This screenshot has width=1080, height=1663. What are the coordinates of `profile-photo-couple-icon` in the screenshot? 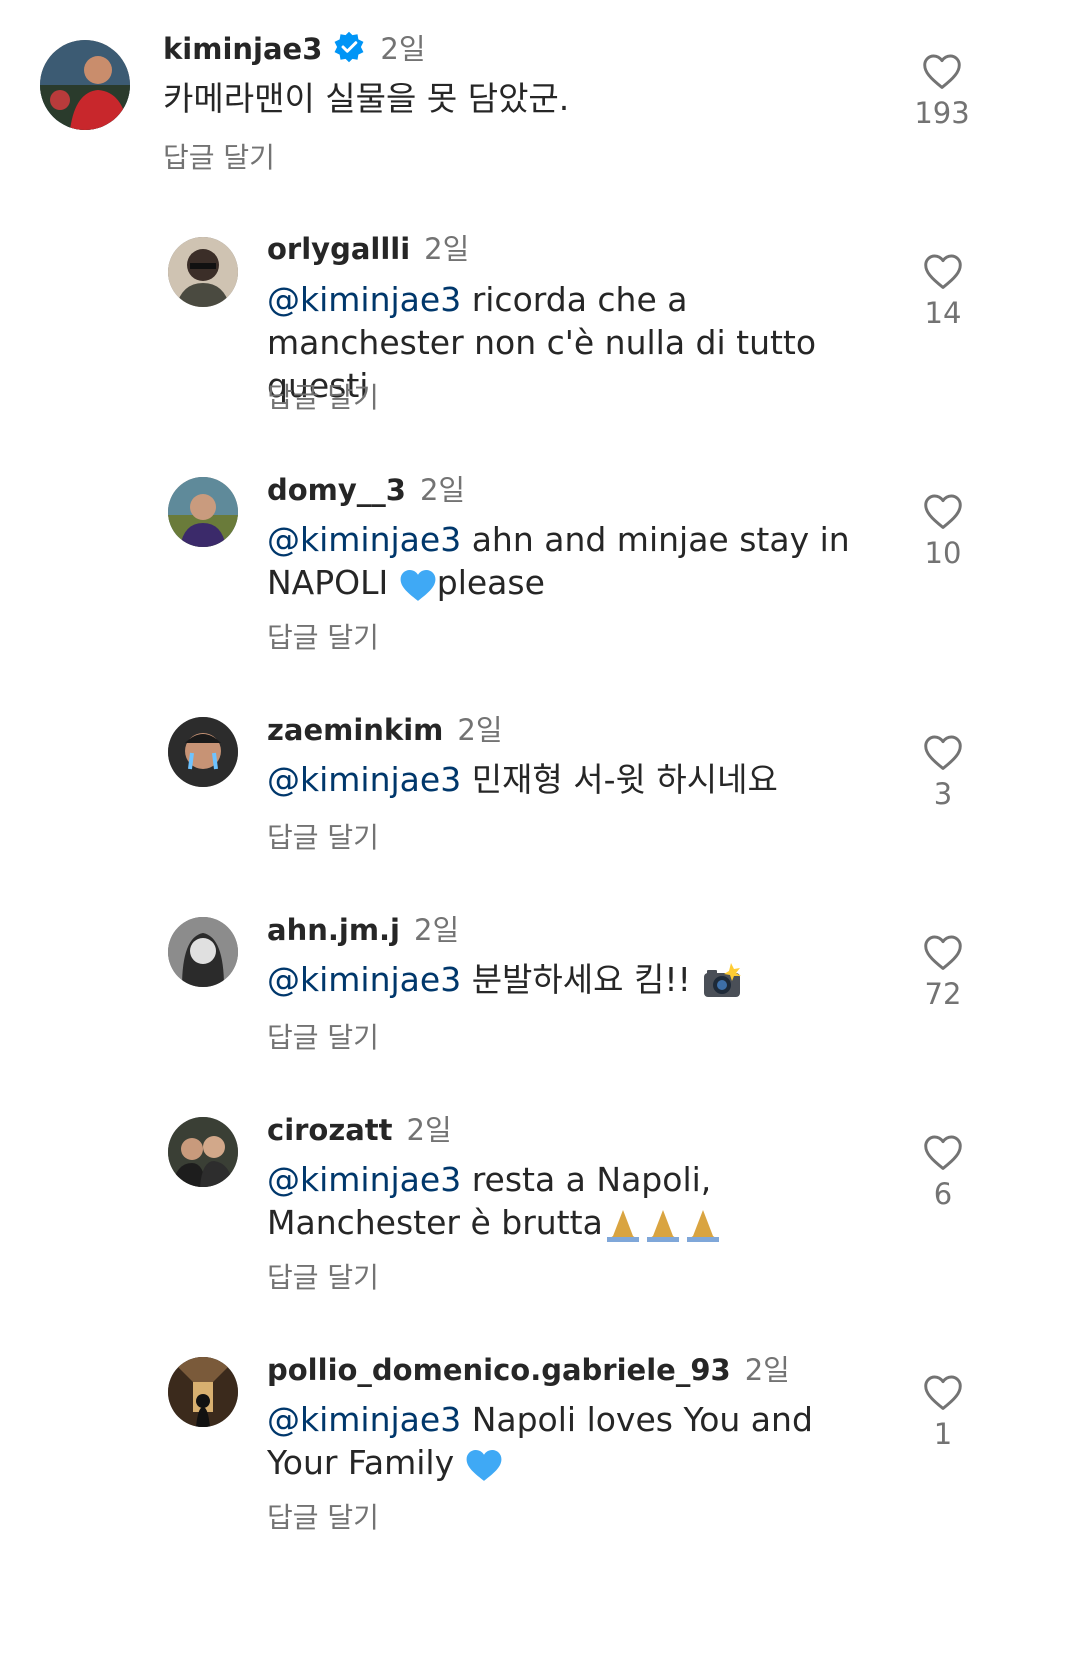 It's located at (203, 1152).